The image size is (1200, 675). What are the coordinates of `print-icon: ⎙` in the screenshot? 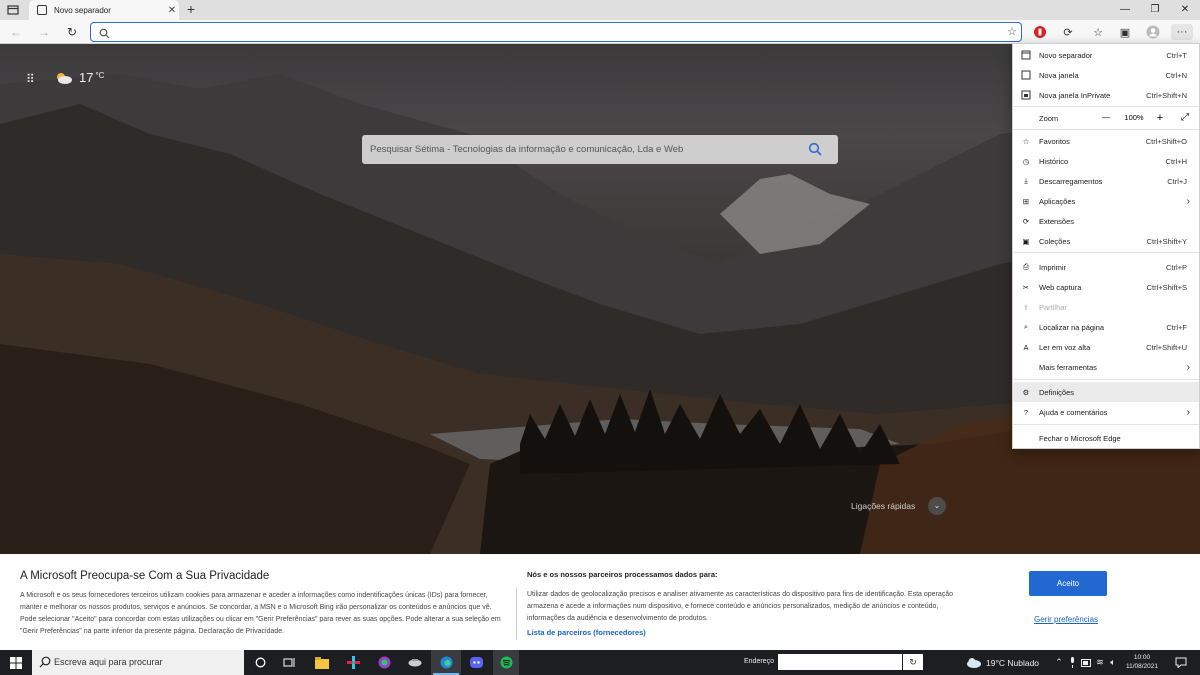 It's located at (1026, 266).